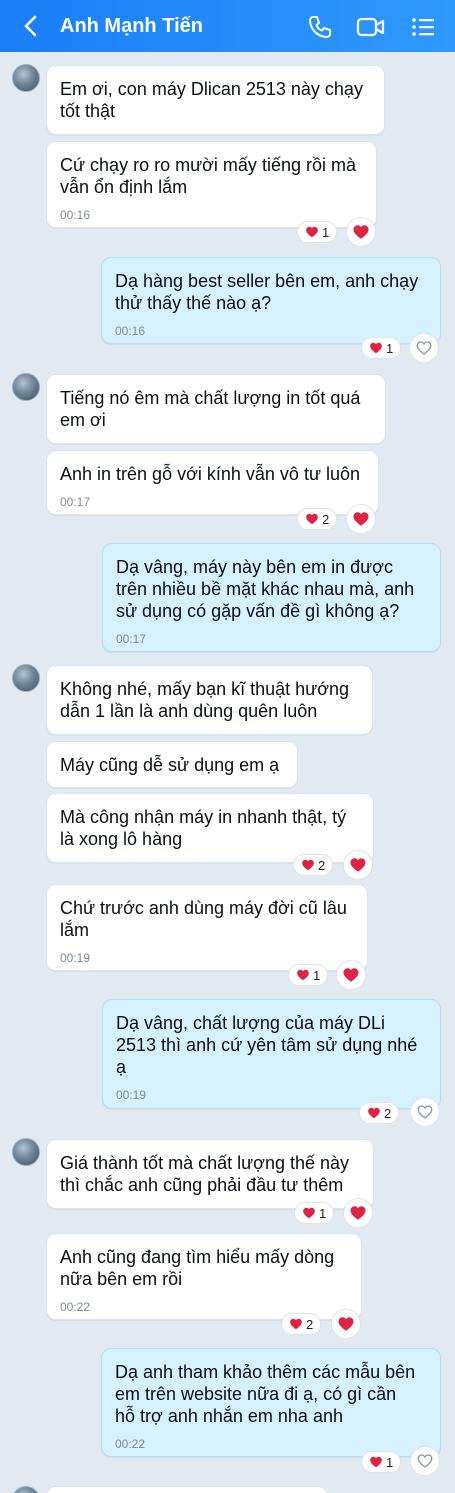 The height and width of the screenshot is (1493, 455). What do you see at coordinates (203, 919) in the screenshot?
I see `message-text: Chứ trước anh dùng máy đời cũ lâu lắm` at bounding box center [203, 919].